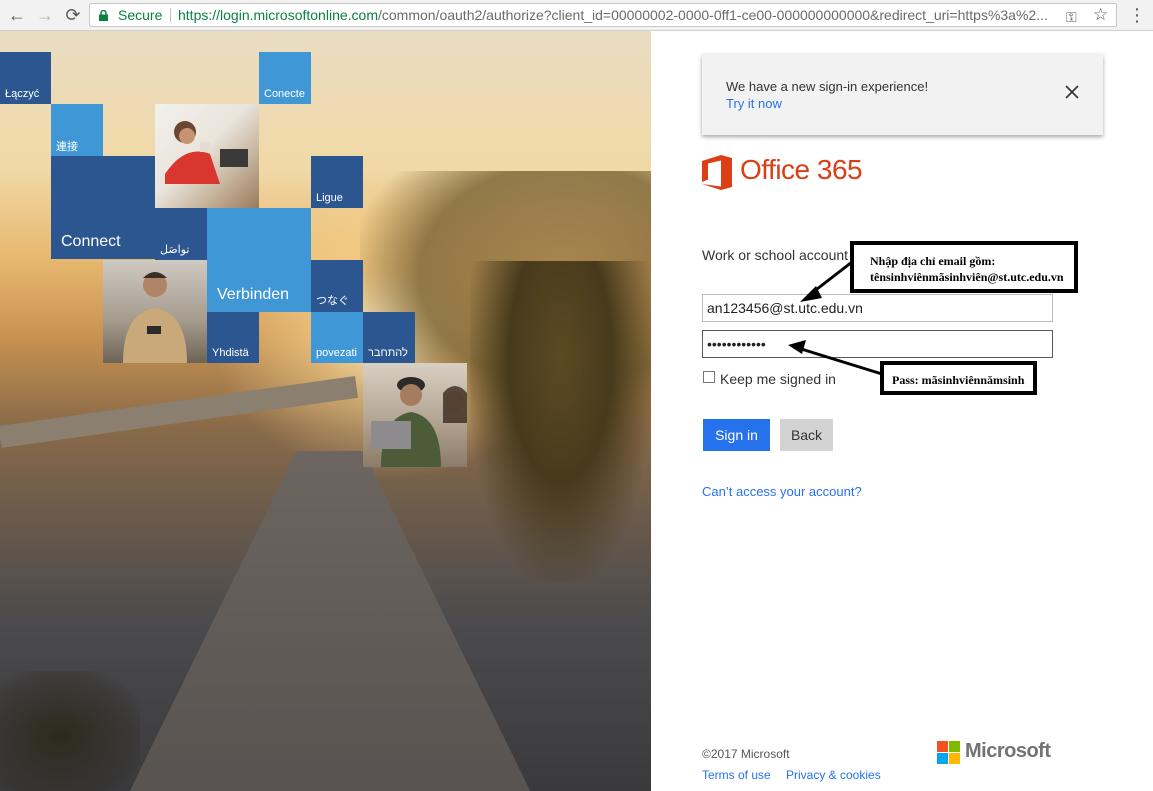  Describe the element at coordinates (45, 15) in the screenshot. I see `forward-arrow-icon: →` at that location.